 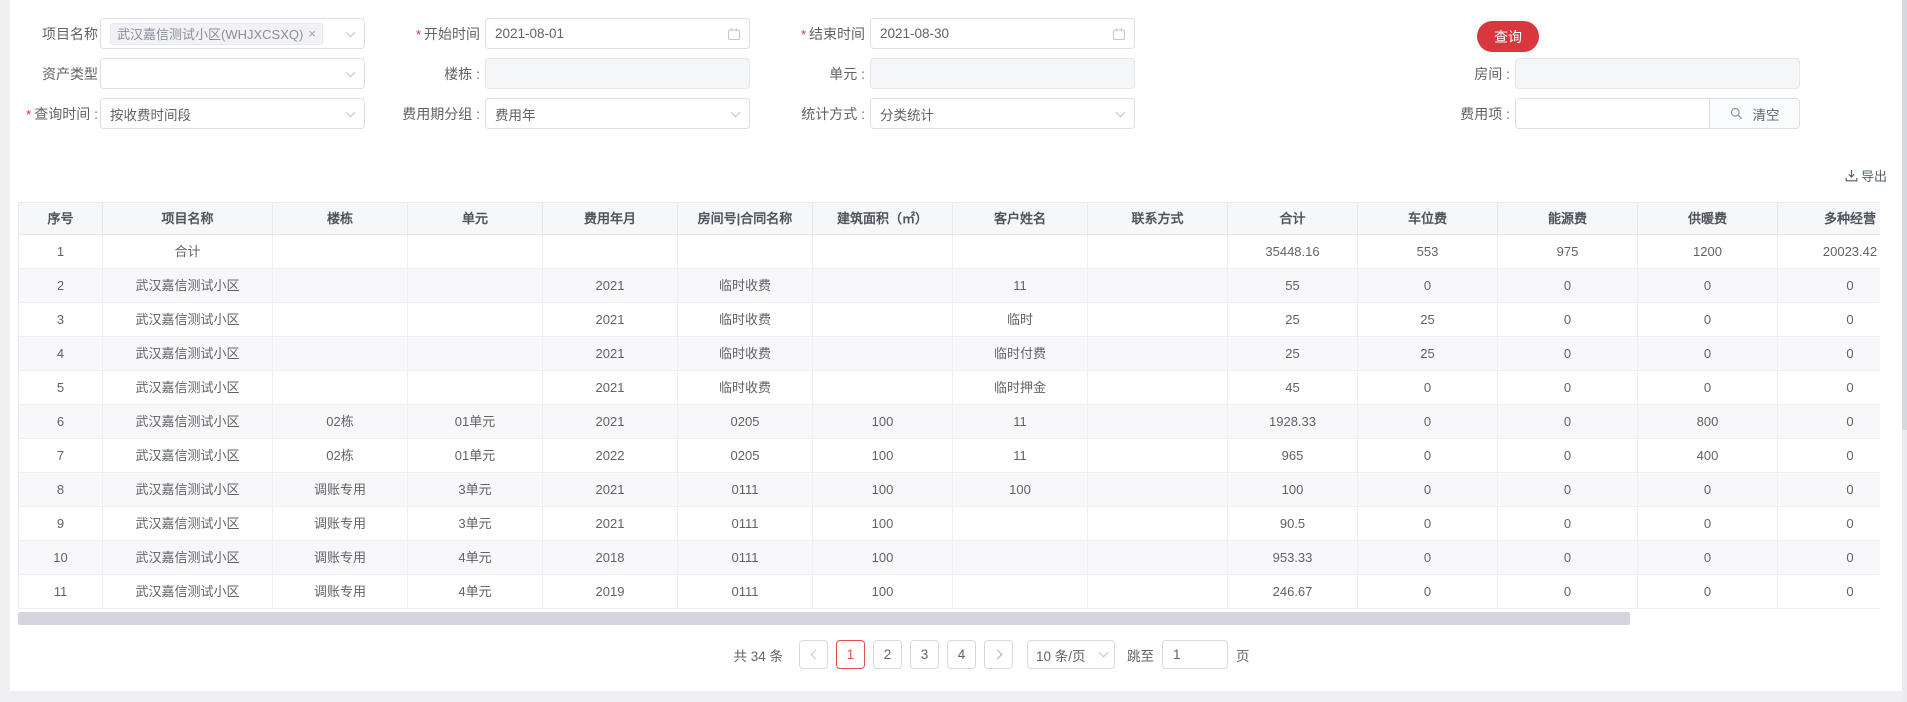 What do you see at coordinates (216, 33) in the screenshot?
I see `project-tag: 武汉嘉信测试小区(WHJXCSXQ) ×` at bounding box center [216, 33].